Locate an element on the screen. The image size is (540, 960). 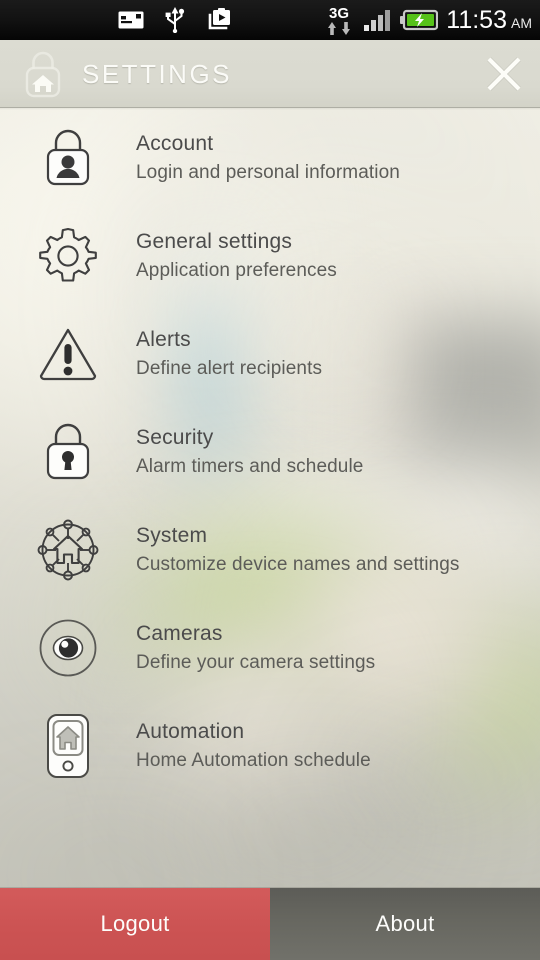
menu-item-subtitle: Customize device names and settings is located at coordinates (298, 564).